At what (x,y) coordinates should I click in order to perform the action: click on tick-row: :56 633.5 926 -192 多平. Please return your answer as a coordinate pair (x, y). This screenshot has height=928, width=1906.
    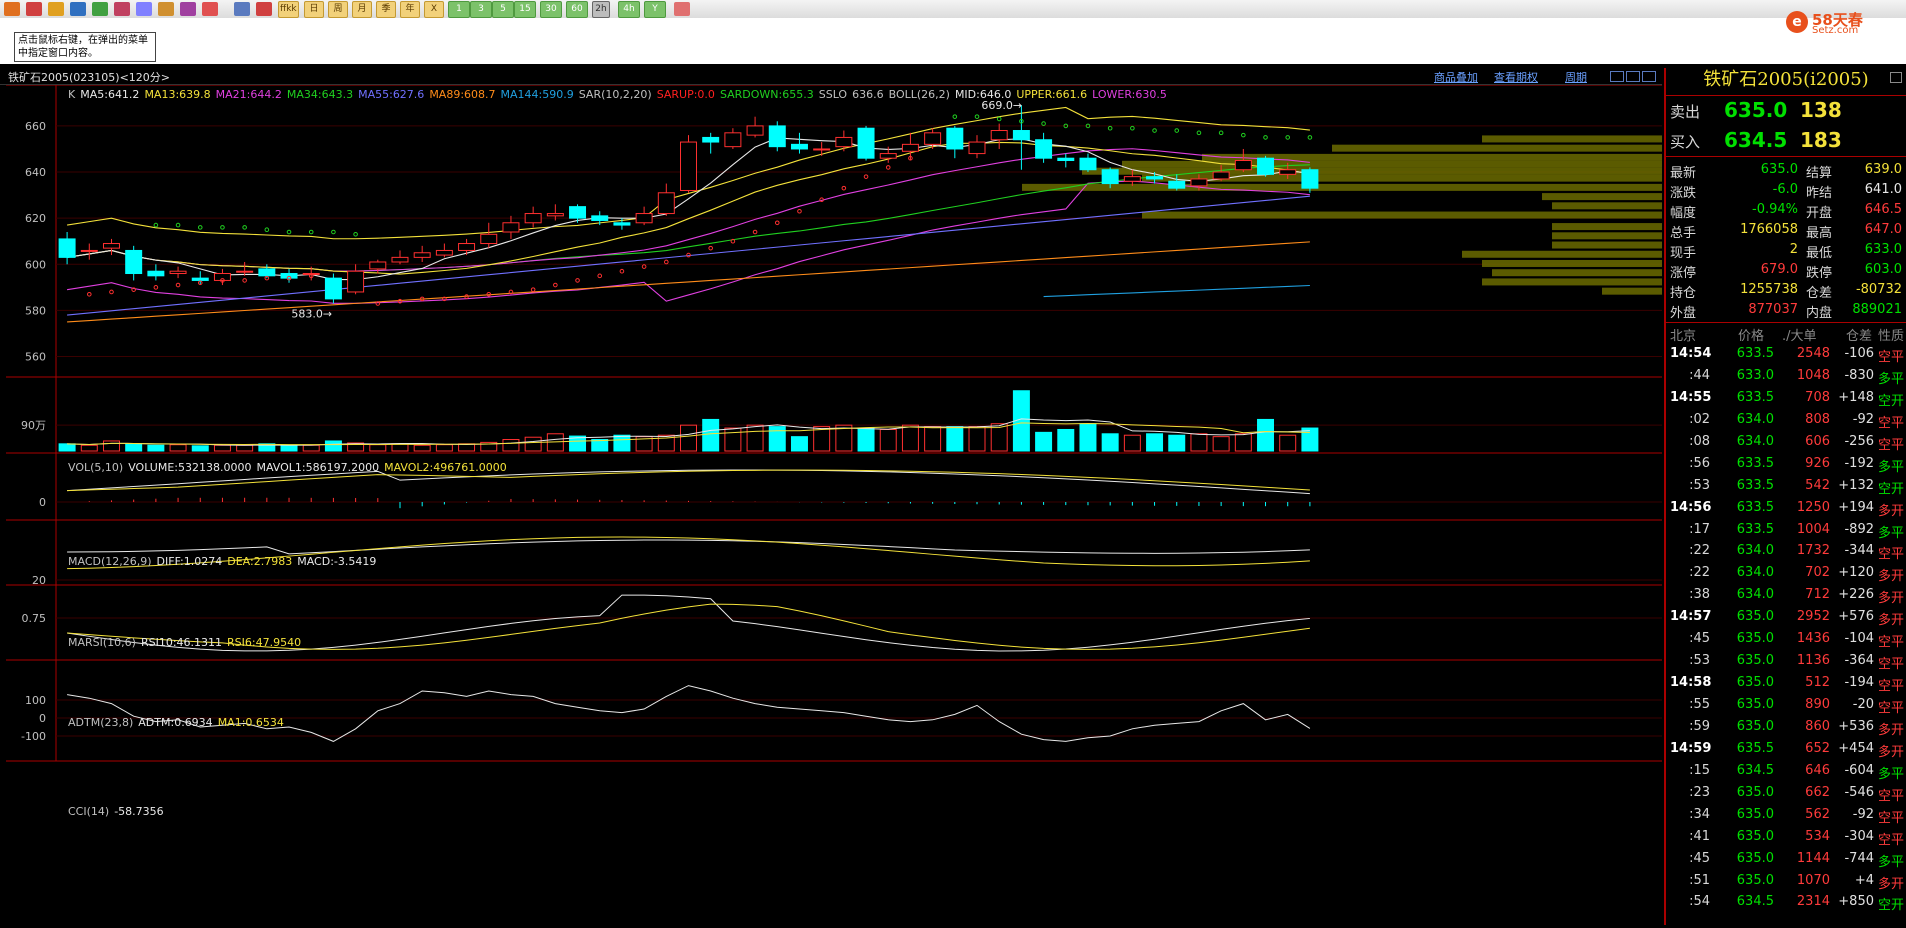
    Looking at the image, I should click on (1786, 464).